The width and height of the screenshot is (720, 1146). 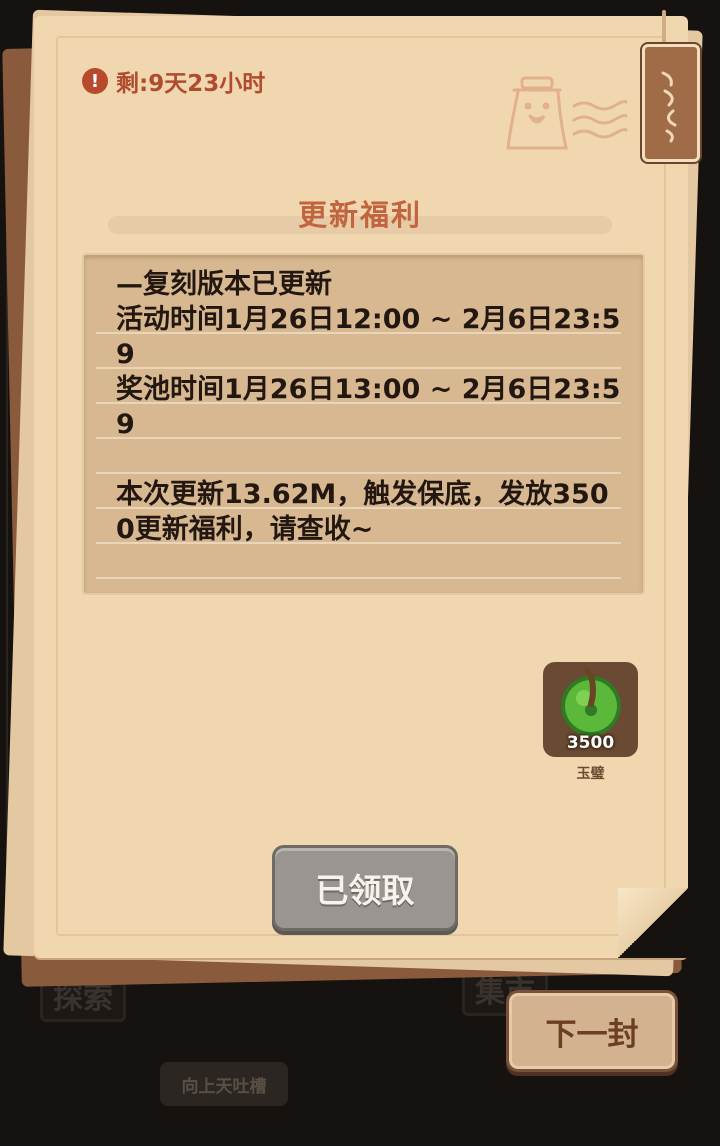 I want to click on reward-name: 玉璧, so click(x=590, y=774).